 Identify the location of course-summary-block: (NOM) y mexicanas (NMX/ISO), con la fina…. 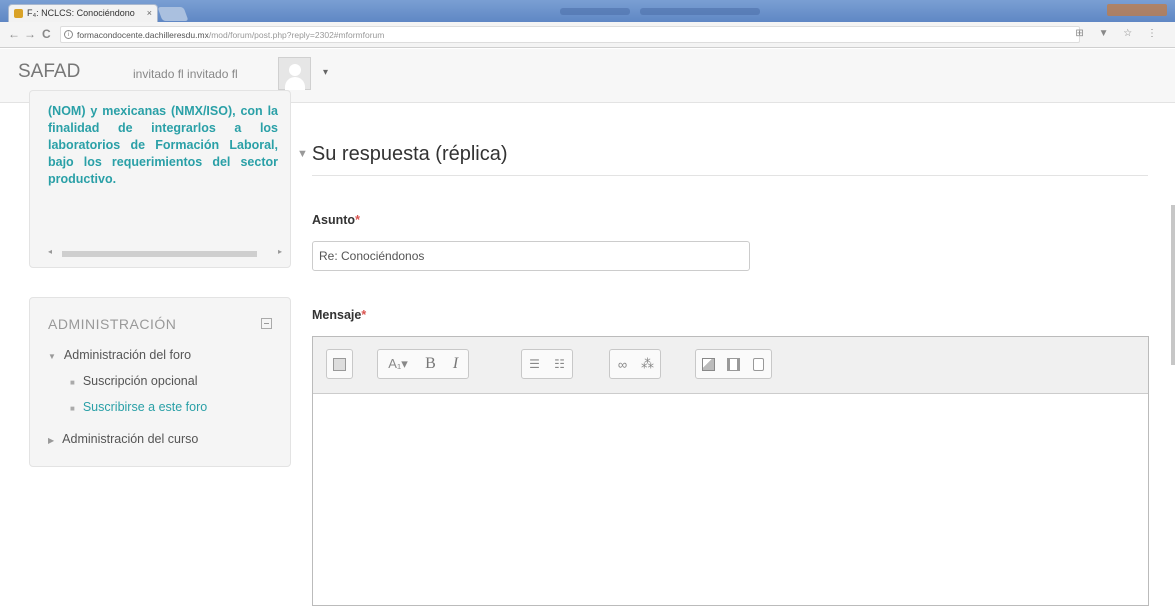
(160, 179).